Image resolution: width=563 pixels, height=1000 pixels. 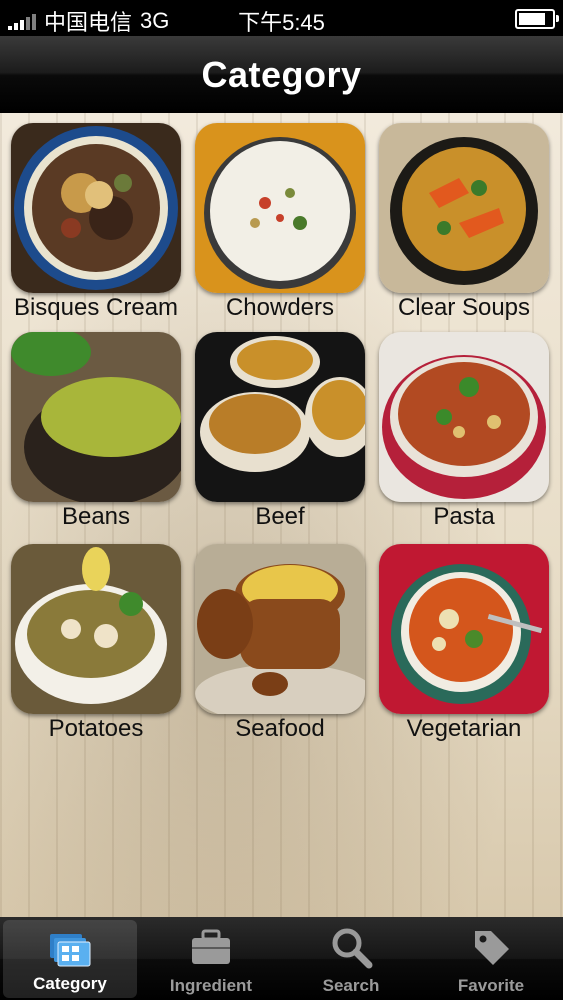 I want to click on category-tile-potatoes: Potatoes, so click(x=96, y=643).